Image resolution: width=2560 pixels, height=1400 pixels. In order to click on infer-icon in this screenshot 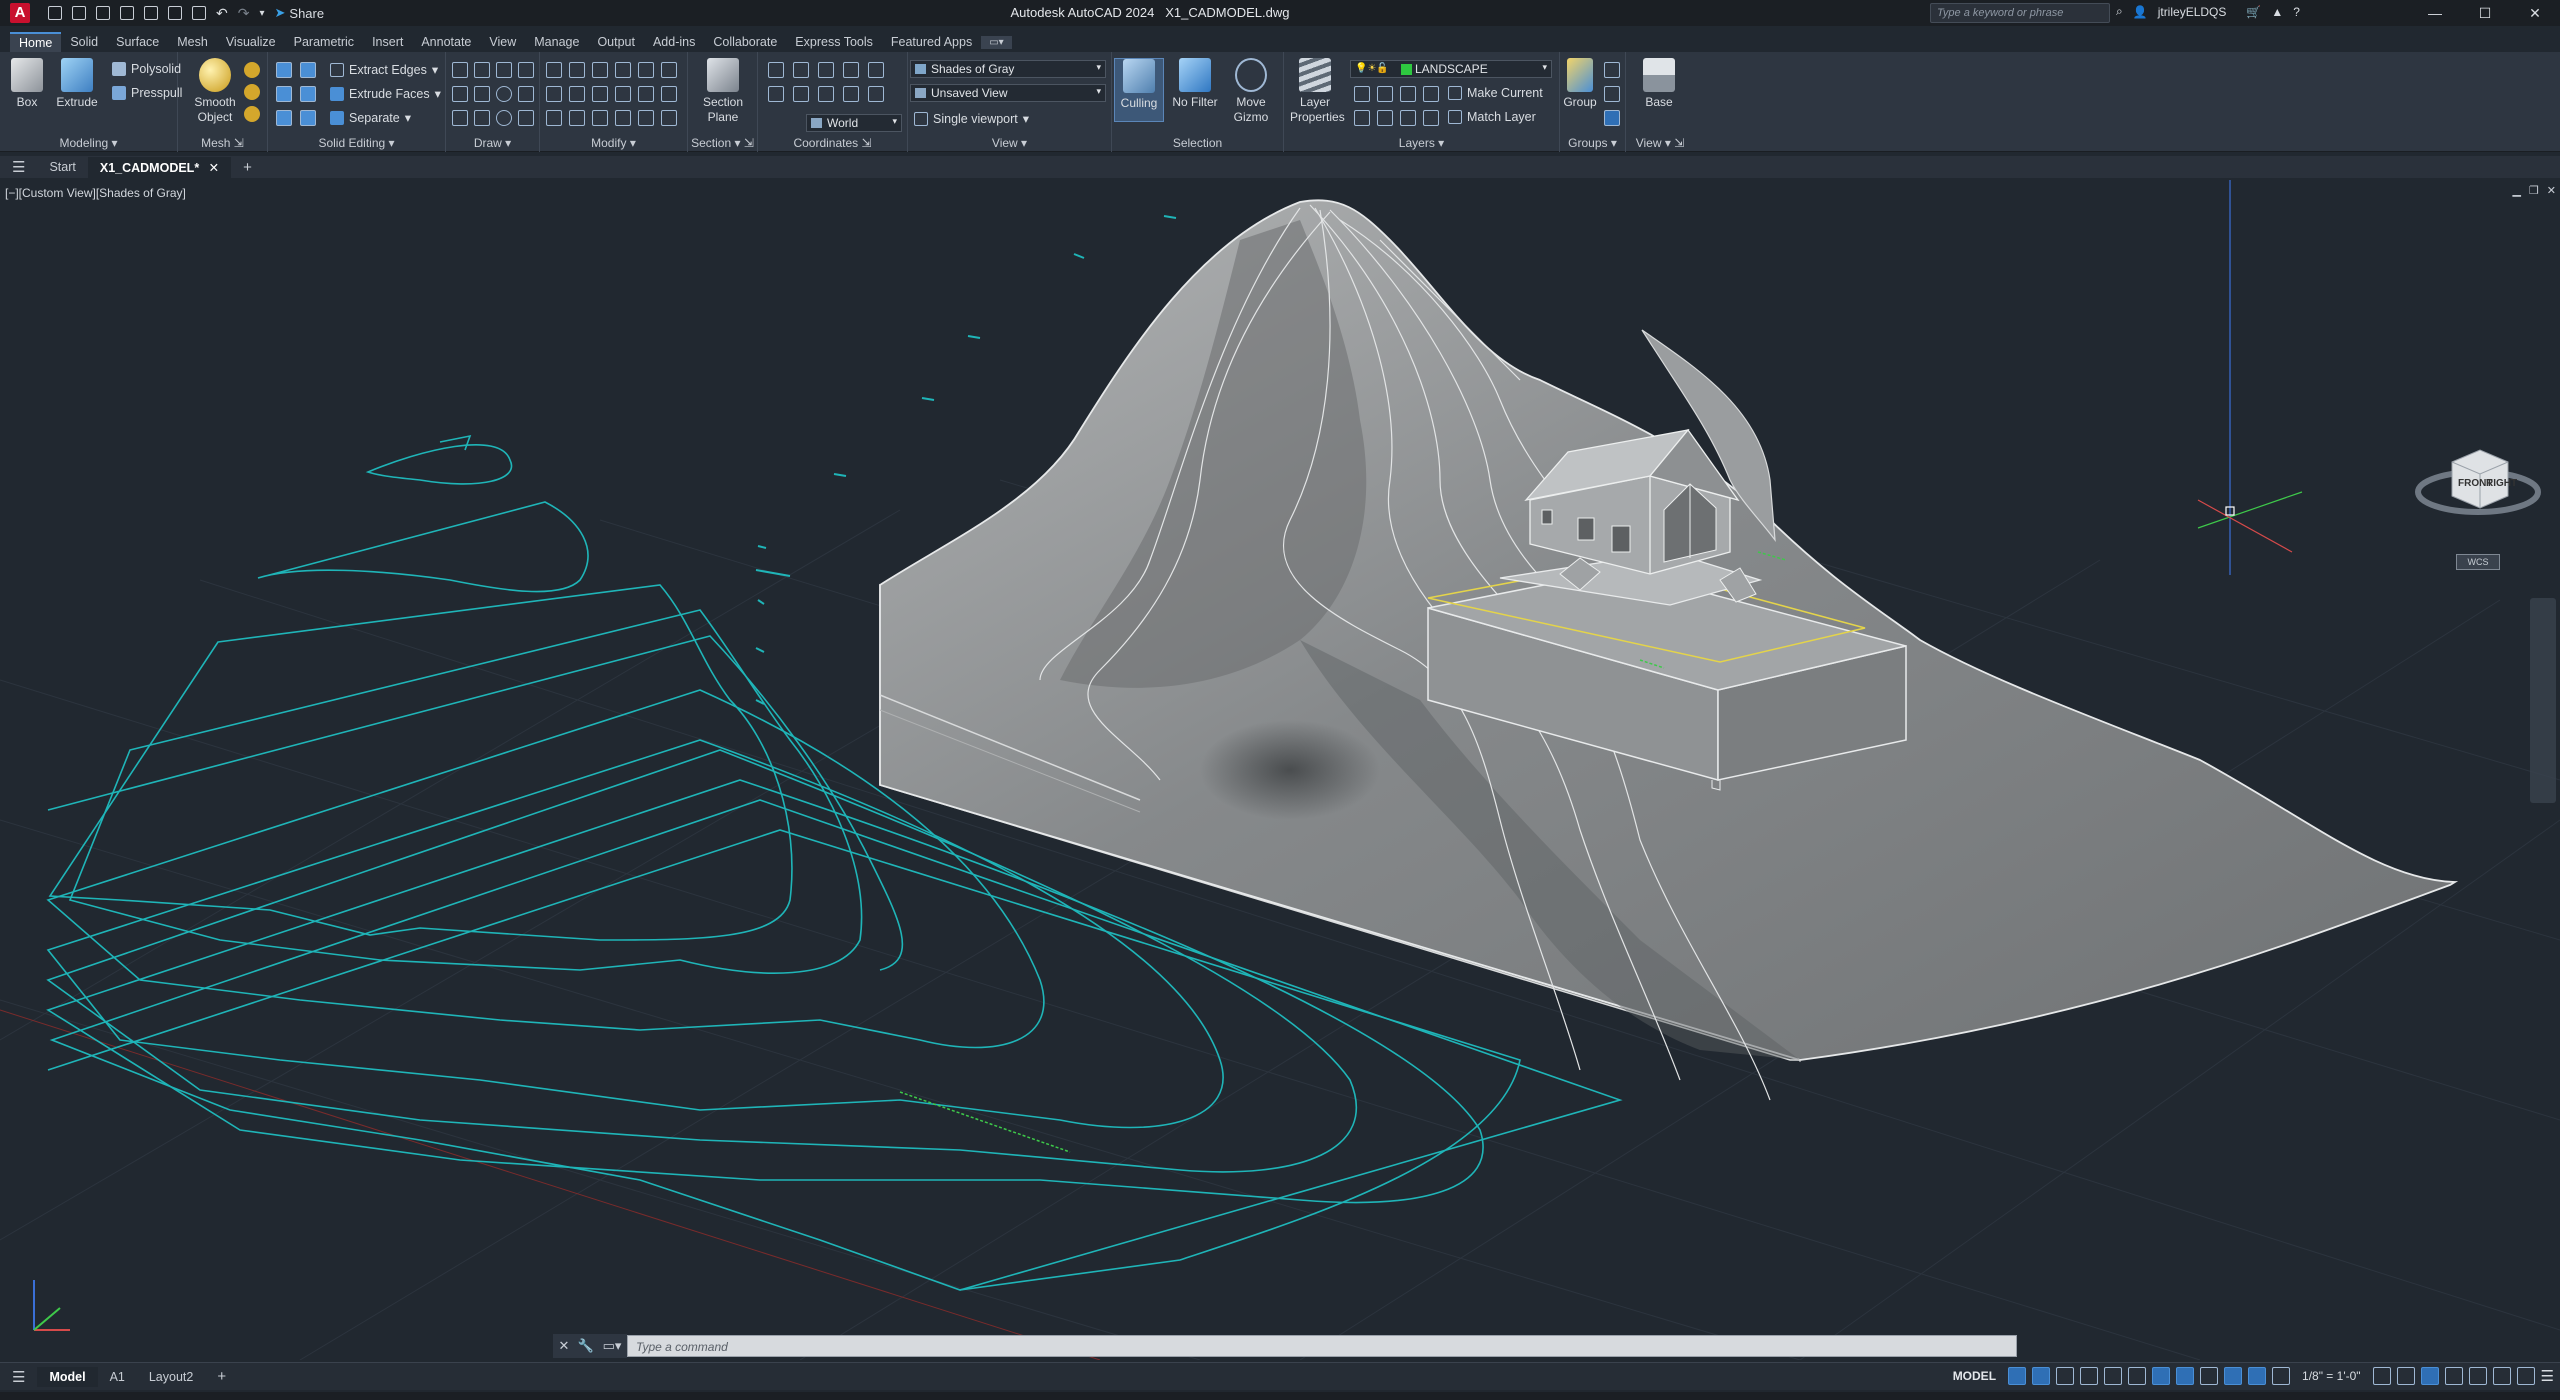, I will do `click(2065, 1376)`.